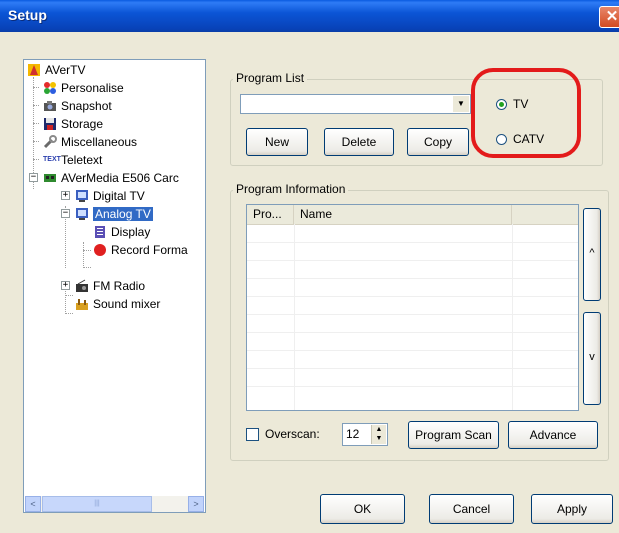 This screenshot has height=533, width=619. I want to click on tree-item-miscellaneous: Miscellaneous, so click(90, 141).